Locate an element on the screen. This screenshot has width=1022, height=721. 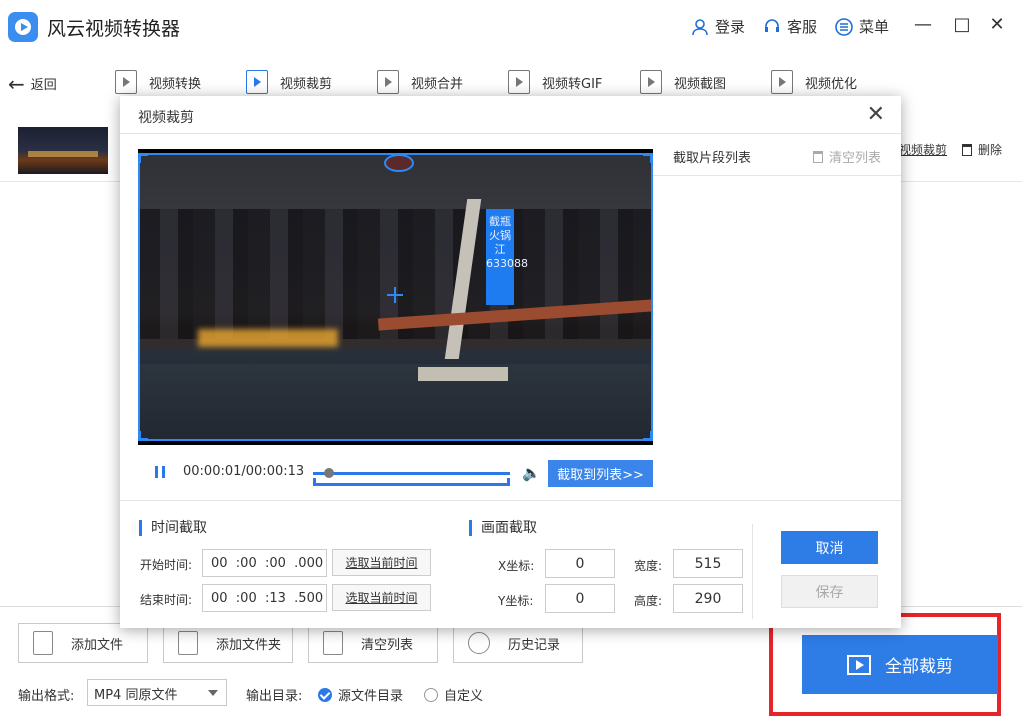
add-file-icon is located at coordinates (43, 643).